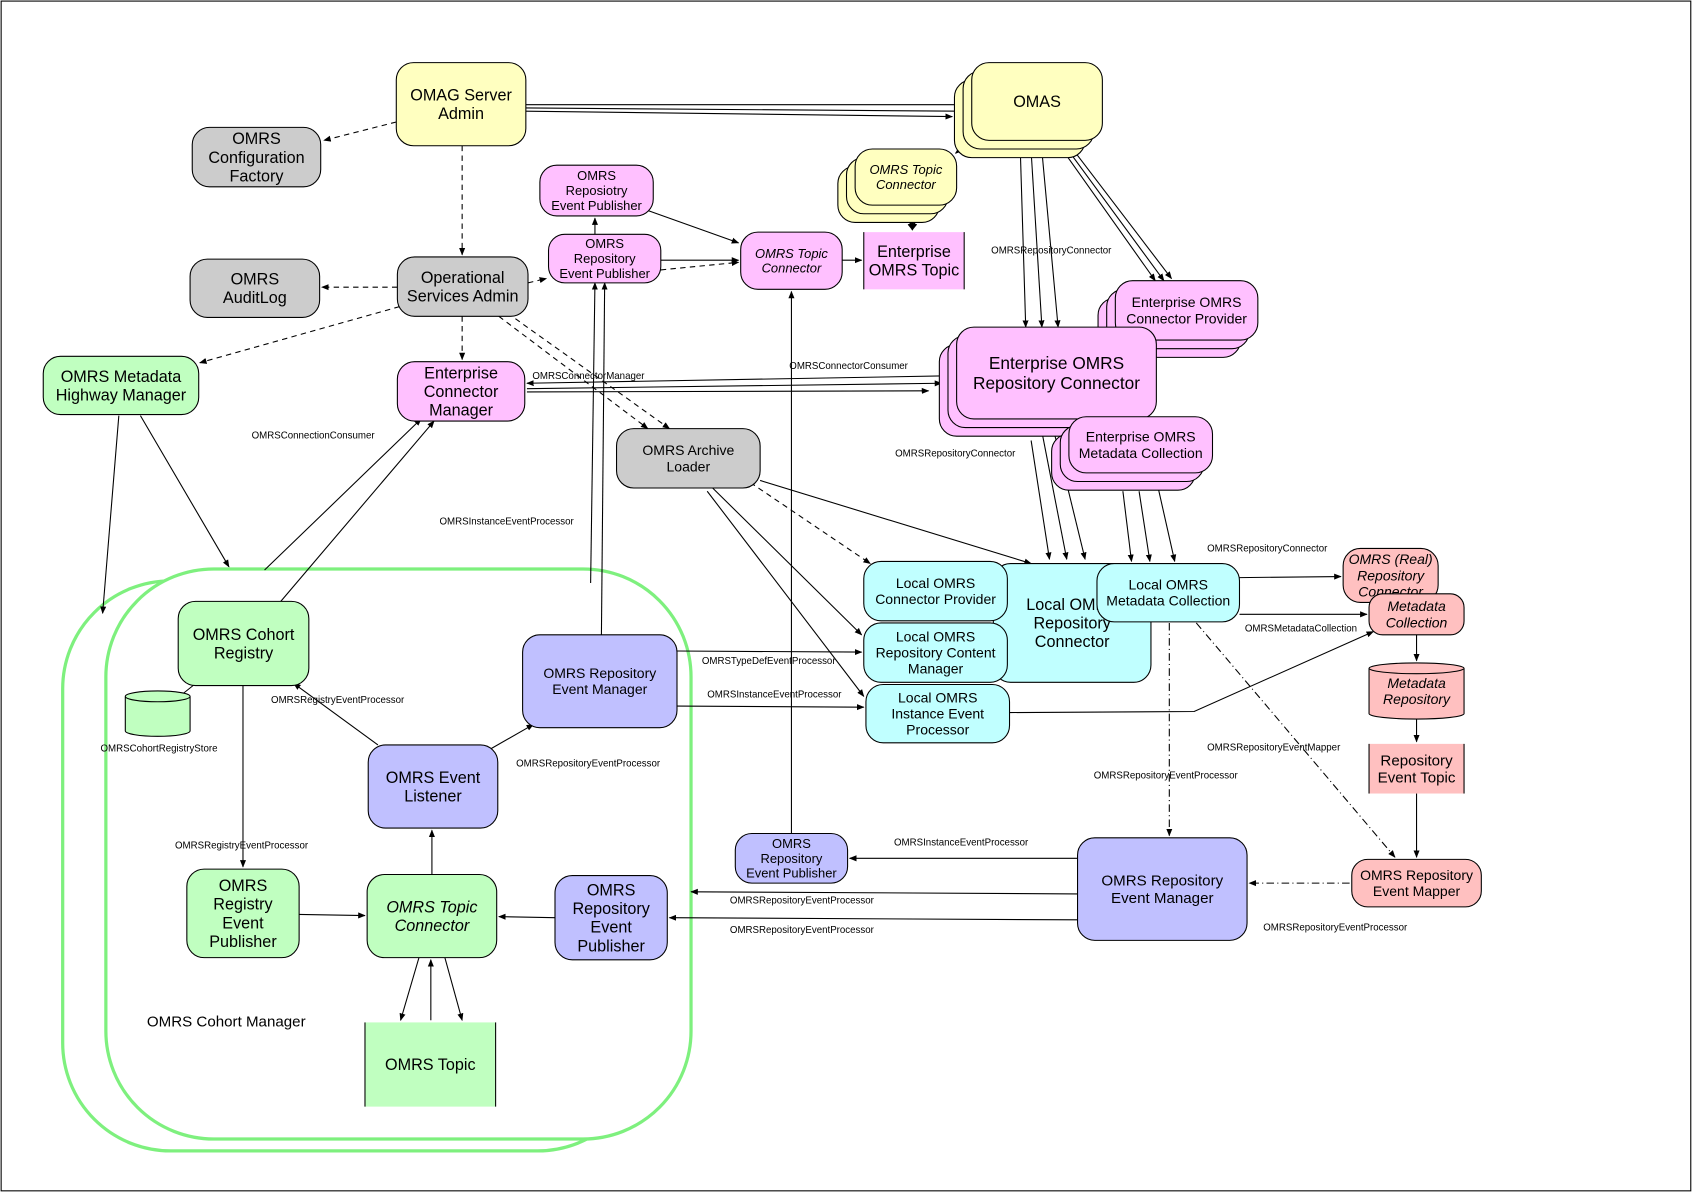  Describe the element at coordinates (604, 258) in the screenshot. I see `node-pub2: OMRSRepositoryEvent Publisher` at that location.